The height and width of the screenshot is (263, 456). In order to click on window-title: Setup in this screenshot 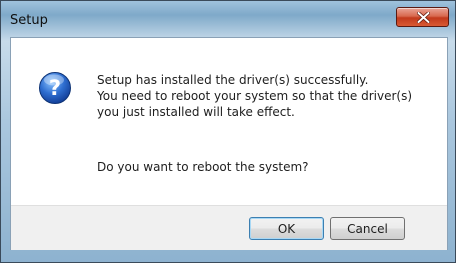, I will do `click(29, 20)`.